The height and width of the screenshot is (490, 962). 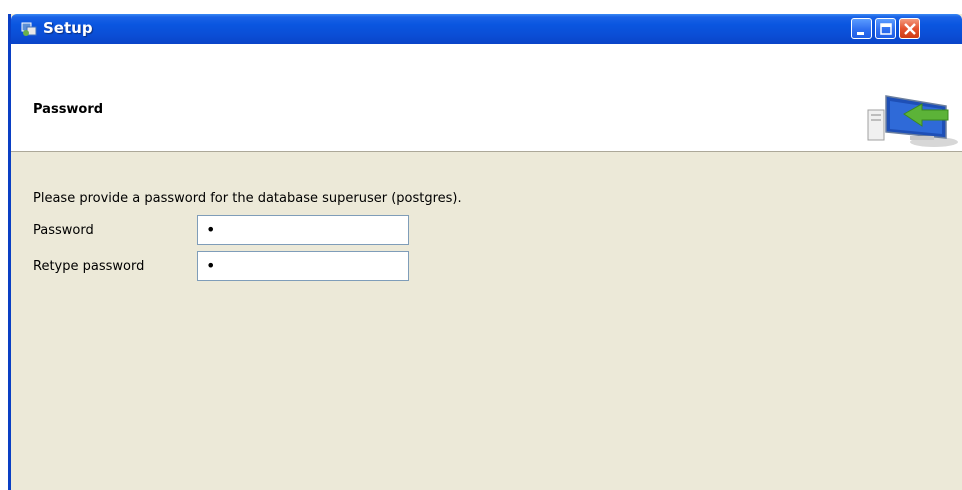 I want to click on close-icon, so click(x=910, y=29).